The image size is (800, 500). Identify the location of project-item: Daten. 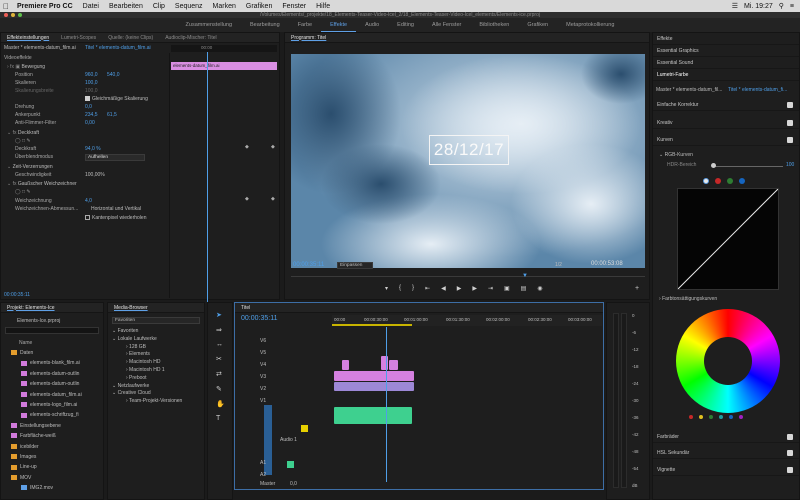
(53, 353).